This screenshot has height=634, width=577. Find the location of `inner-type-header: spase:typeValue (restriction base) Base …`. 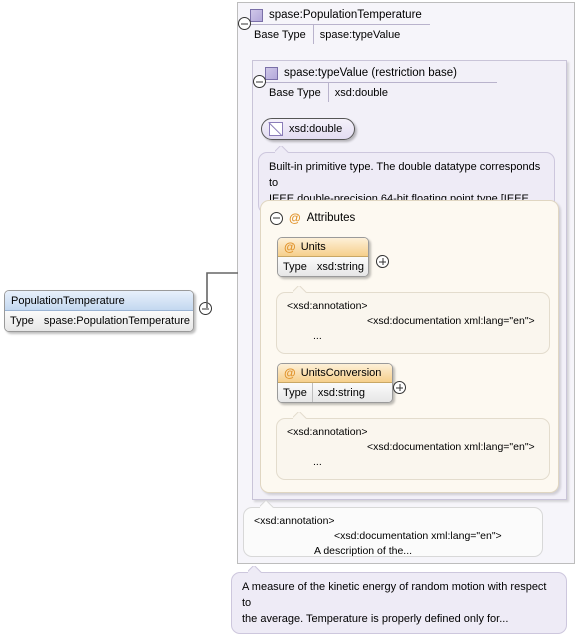

inner-type-header: spase:typeValue (restriction base) Base … is located at coordinates (381, 83).